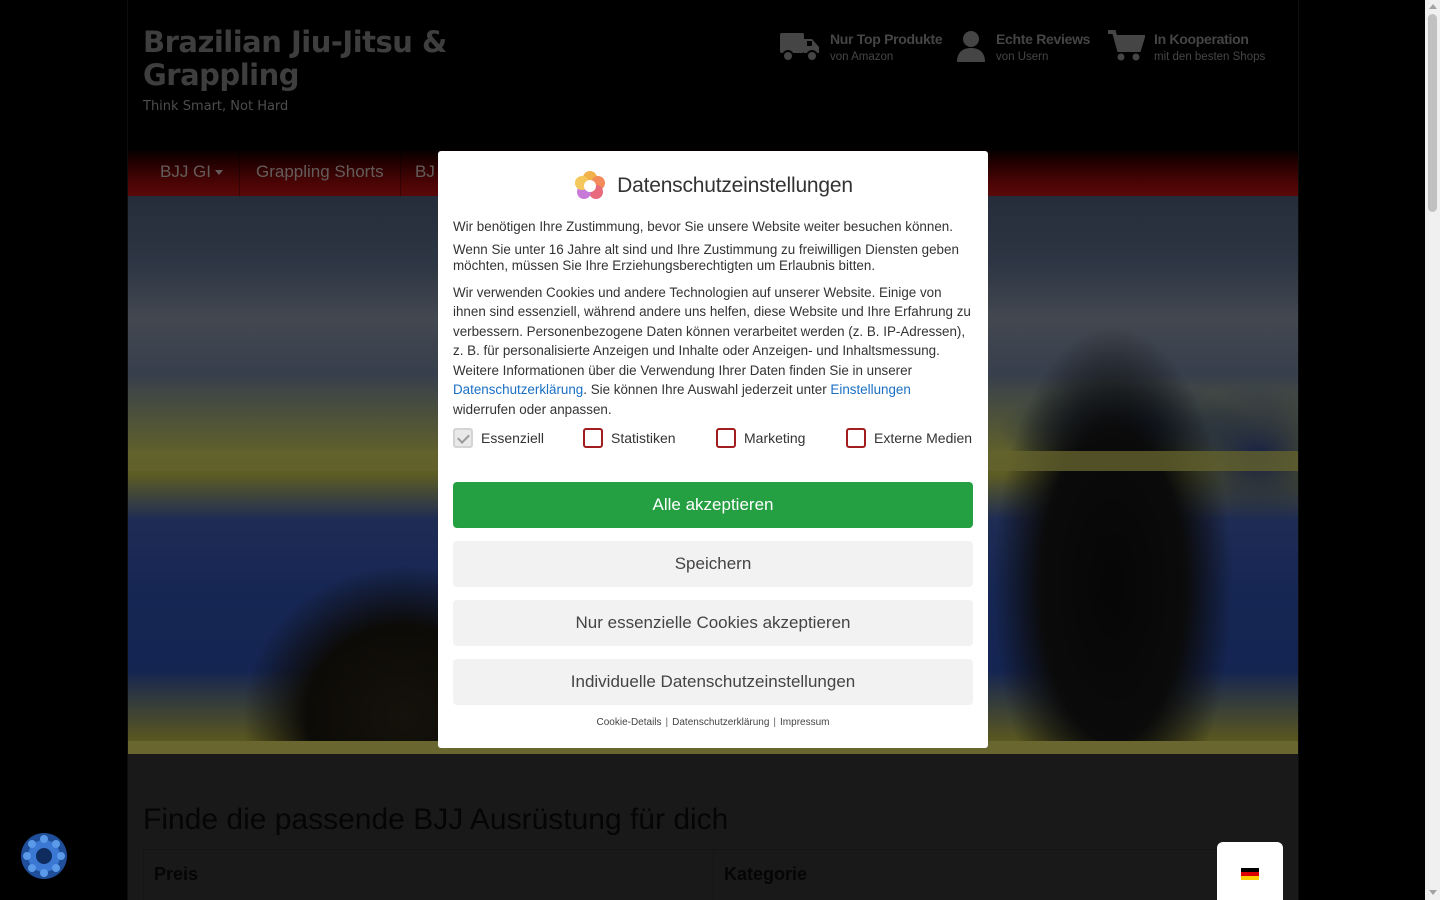 This screenshot has height=900, width=1440. I want to click on checkbox-label: Marketing, so click(775, 438).